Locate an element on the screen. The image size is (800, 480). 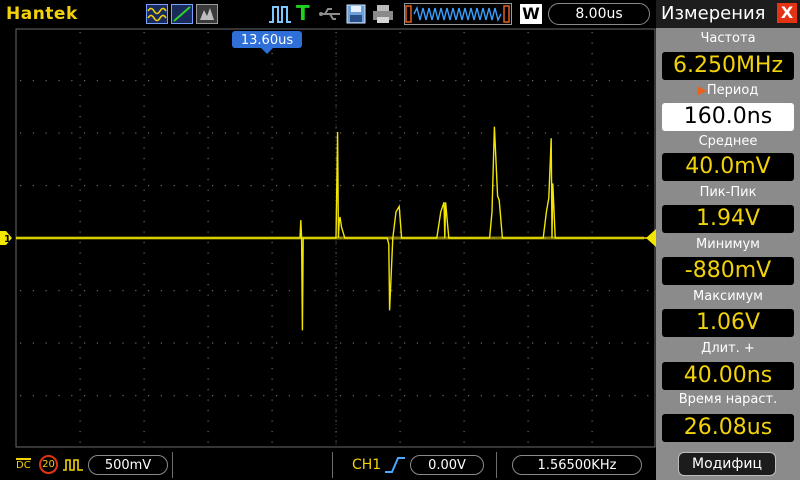
bottom-divider is located at coordinates (172, 465).